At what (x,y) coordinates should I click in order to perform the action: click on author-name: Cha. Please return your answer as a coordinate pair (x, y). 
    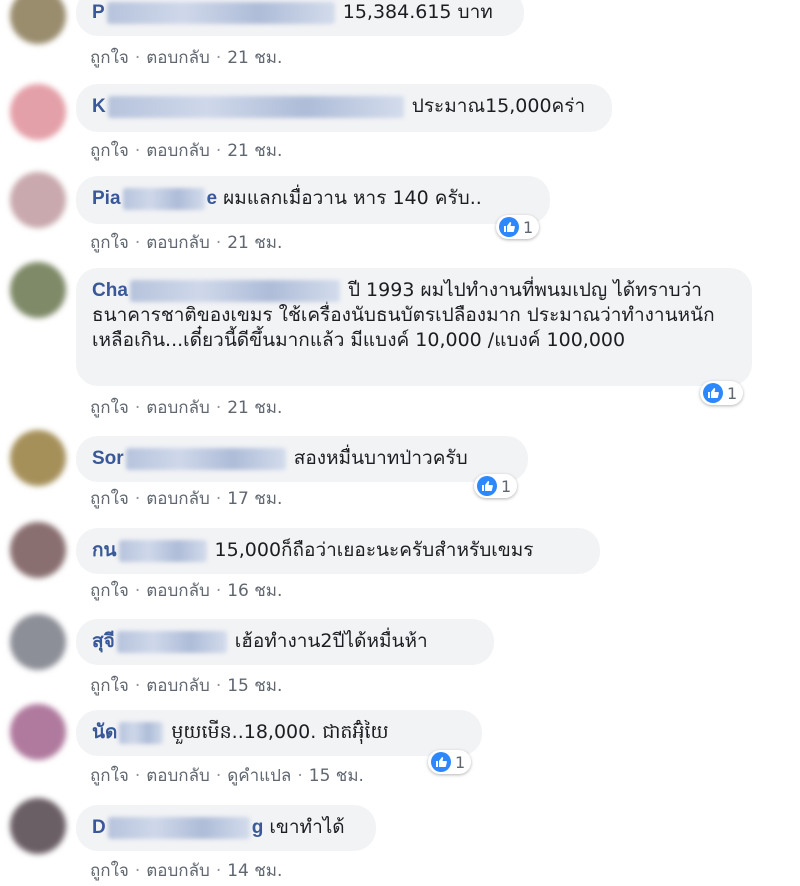
    Looking at the image, I should click on (110, 290).